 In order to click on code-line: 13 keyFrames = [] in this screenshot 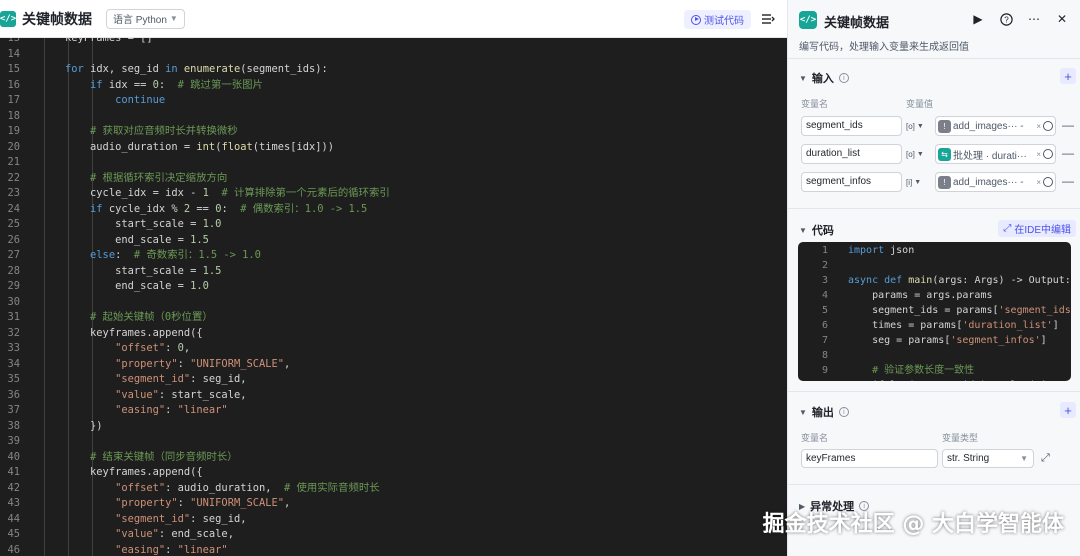, I will do `click(393, 42)`.